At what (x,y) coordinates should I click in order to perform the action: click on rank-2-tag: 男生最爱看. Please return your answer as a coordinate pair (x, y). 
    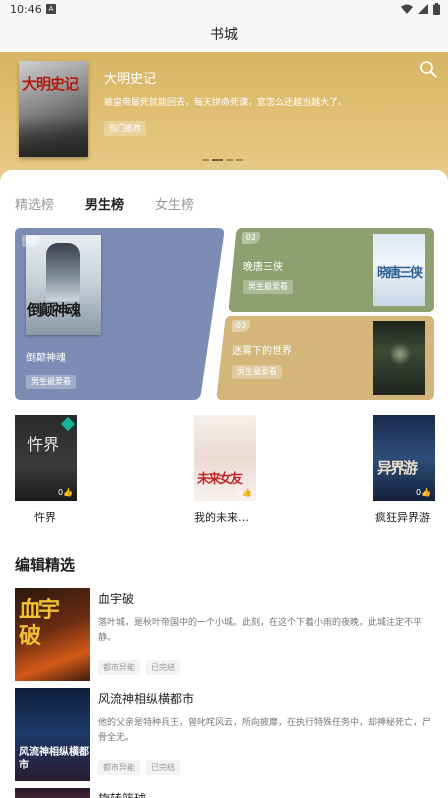
    Looking at the image, I should click on (268, 287).